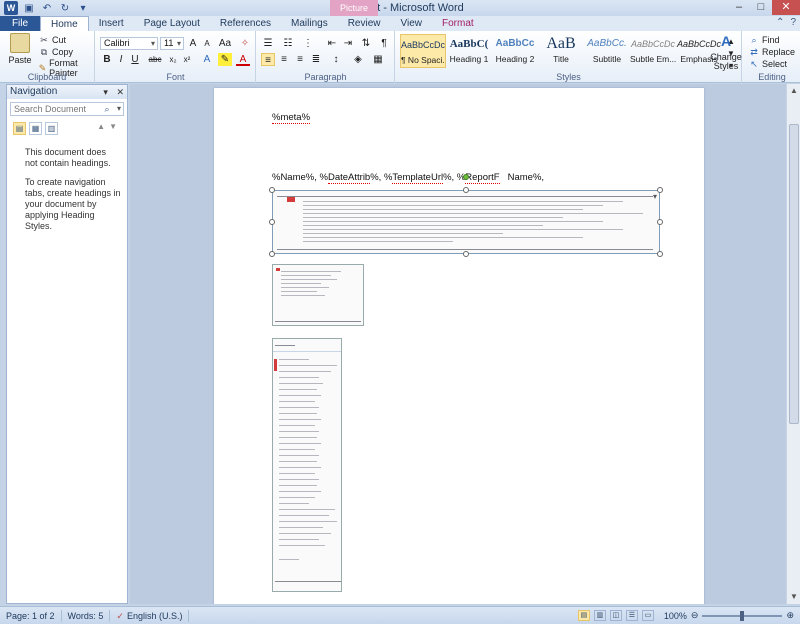 The height and width of the screenshot is (624, 800). What do you see at coordinates (86, 615) in the screenshot?
I see `word-count: Words: 5` at bounding box center [86, 615].